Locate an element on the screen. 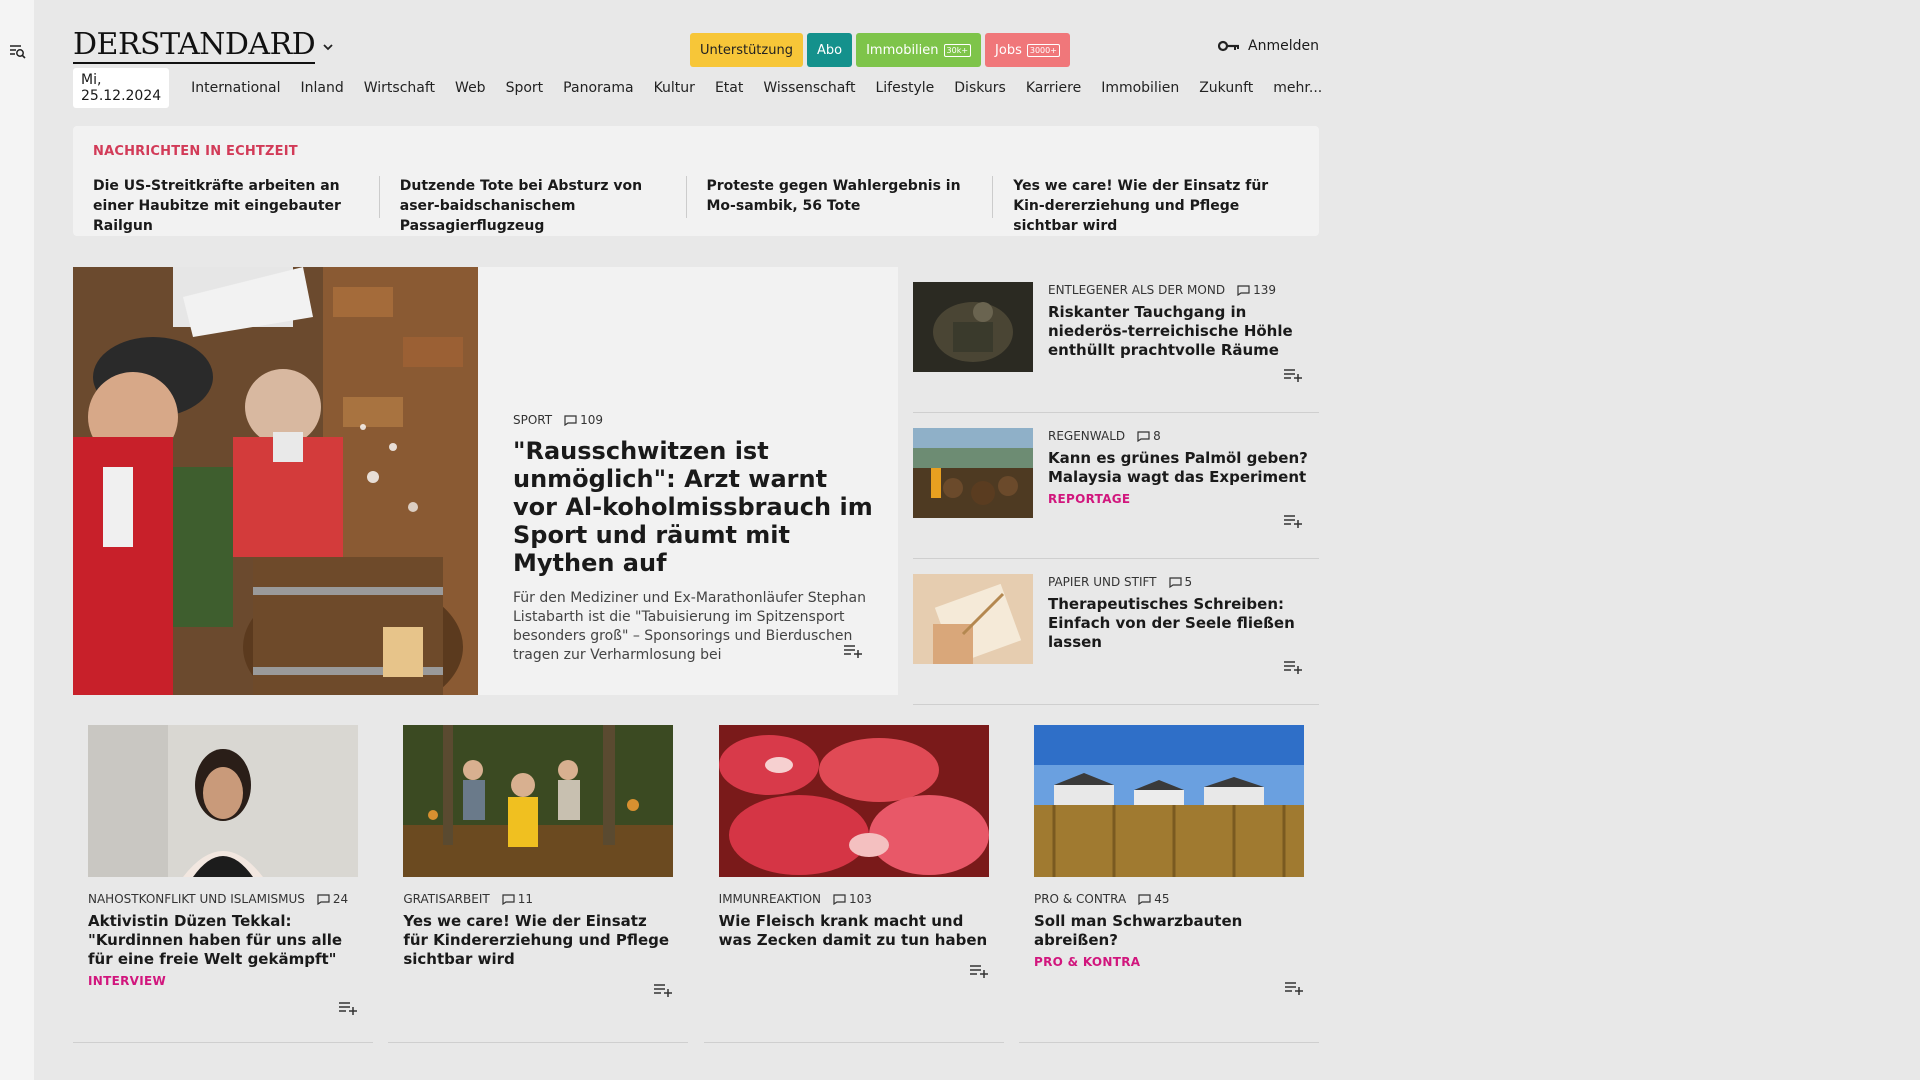 The width and height of the screenshot is (1920, 1080). hero-image is located at coordinates (275, 481).